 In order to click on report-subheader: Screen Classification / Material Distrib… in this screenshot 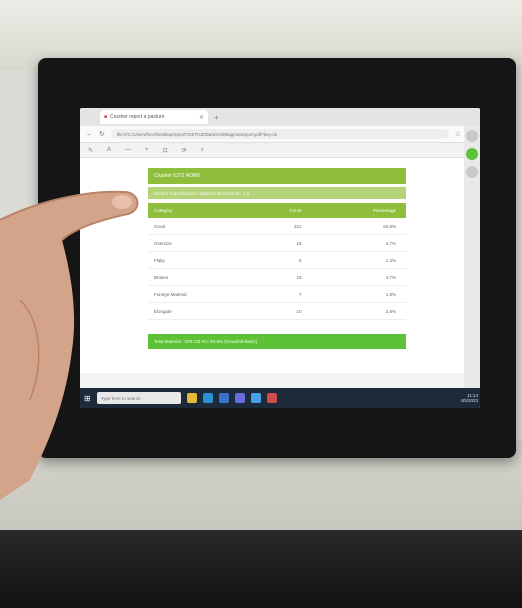, I will do `click(277, 193)`.